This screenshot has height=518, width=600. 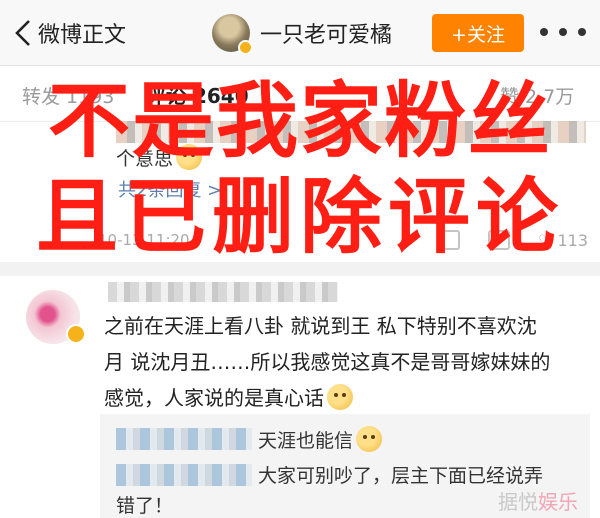 What do you see at coordinates (449, 240) in the screenshot?
I see `repost-icon` at bounding box center [449, 240].